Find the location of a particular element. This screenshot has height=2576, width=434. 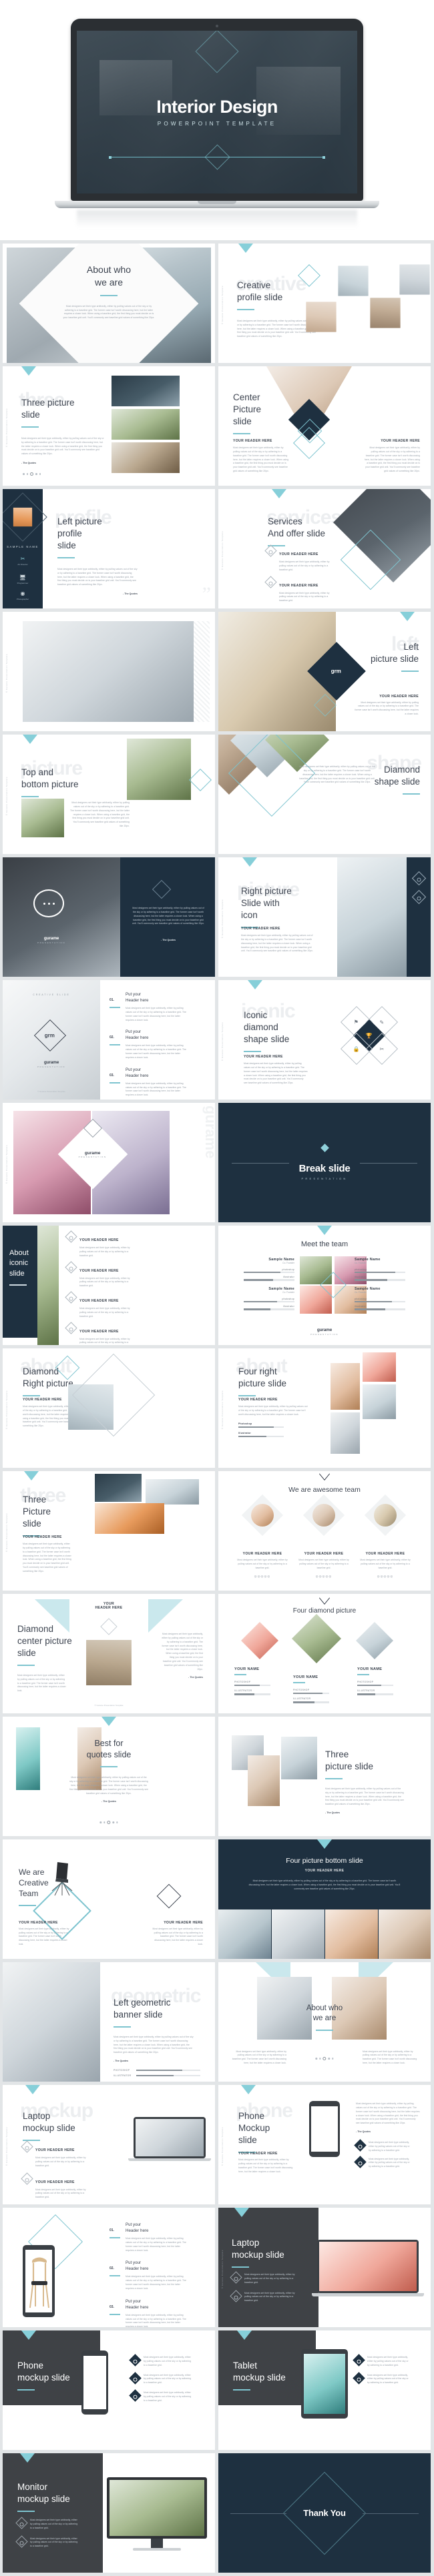

skill-label-7: photoshop is located at coordinates (361, 1299).